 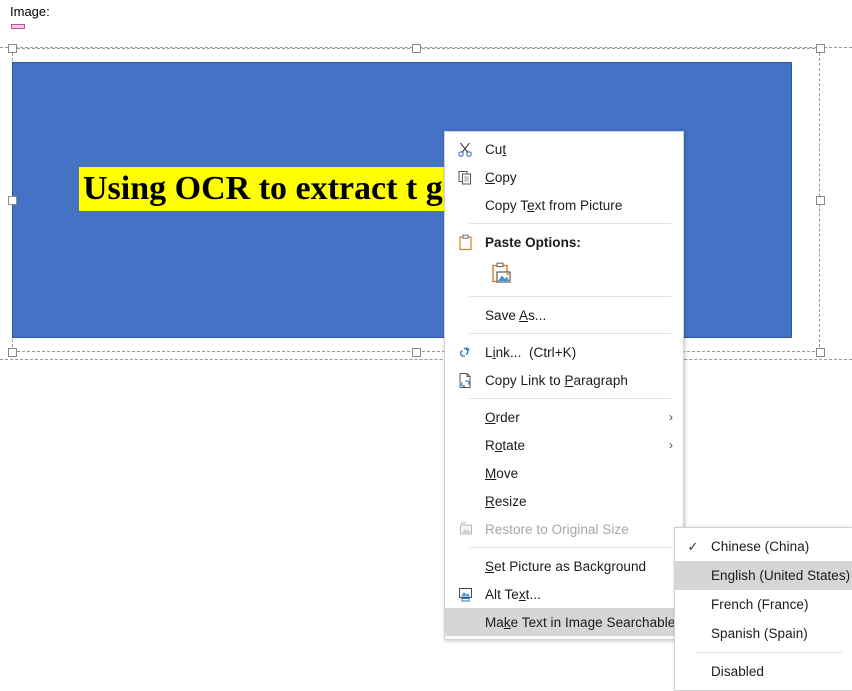 What do you see at coordinates (18, 26) in the screenshot?
I see `text-cursor-marker` at bounding box center [18, 26].